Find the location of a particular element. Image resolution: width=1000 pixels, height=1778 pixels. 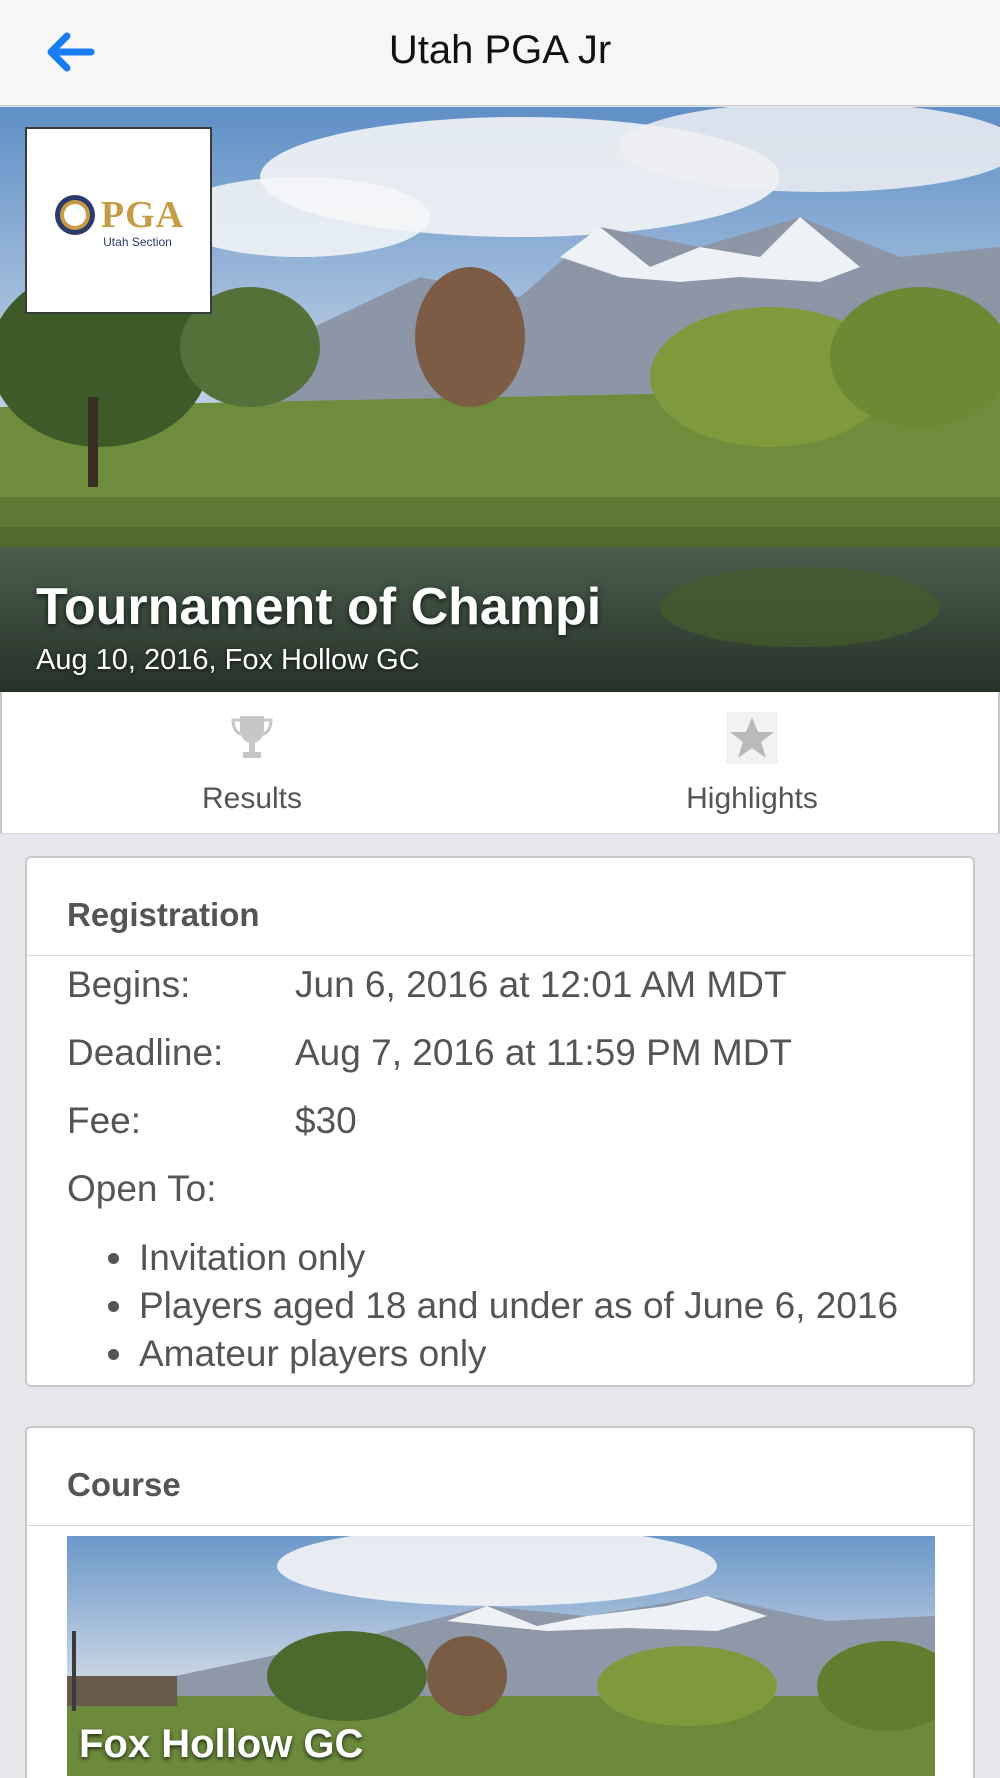

tournament-date-venue: Aug 10, 2016, Fox Hollow GC is located at coordinates (228, 660).